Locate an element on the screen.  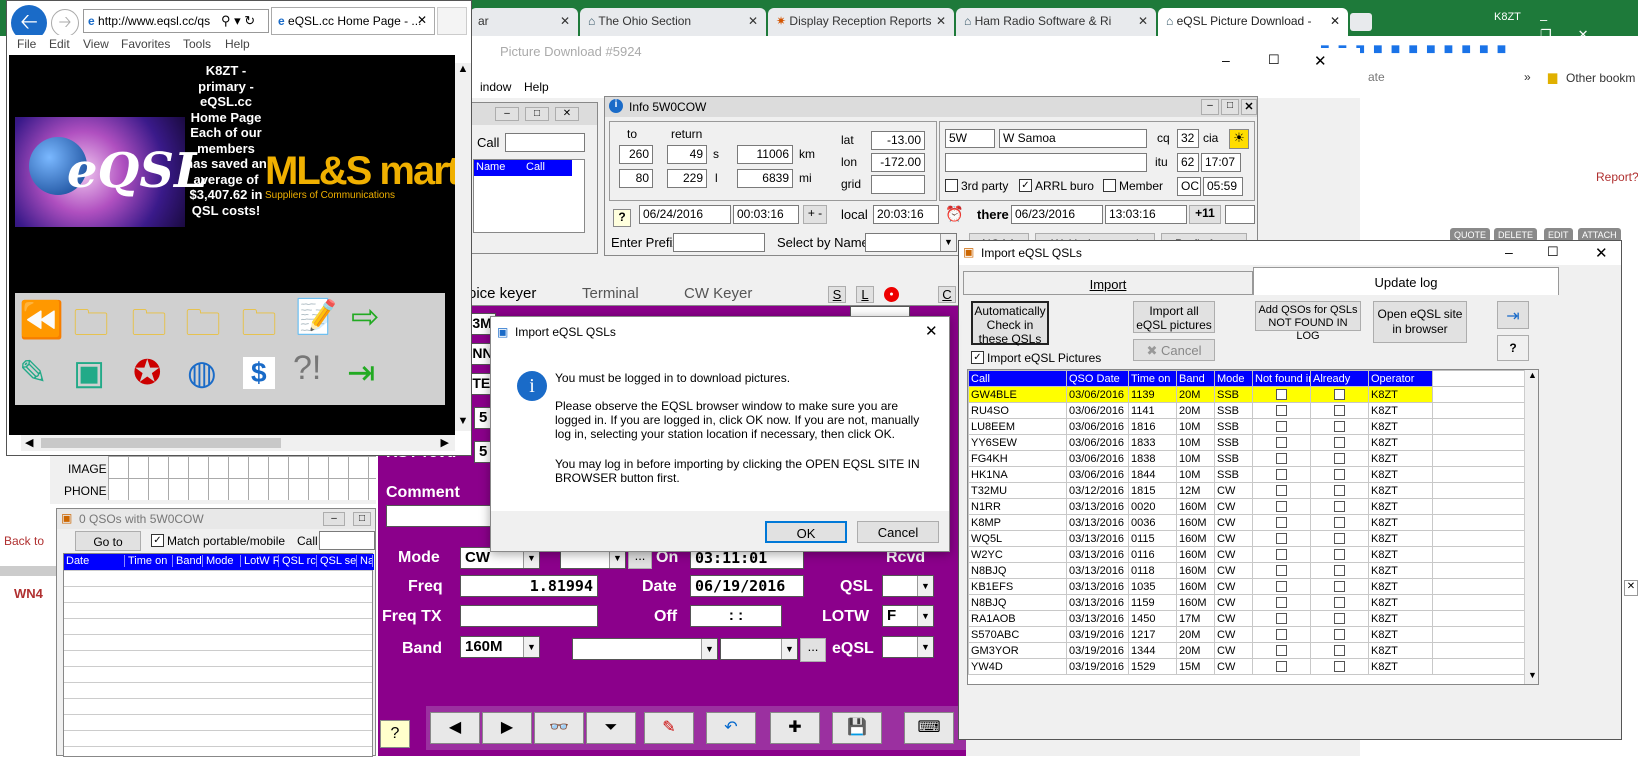
save-icon: 💾 is located at coordinates (857, 728).